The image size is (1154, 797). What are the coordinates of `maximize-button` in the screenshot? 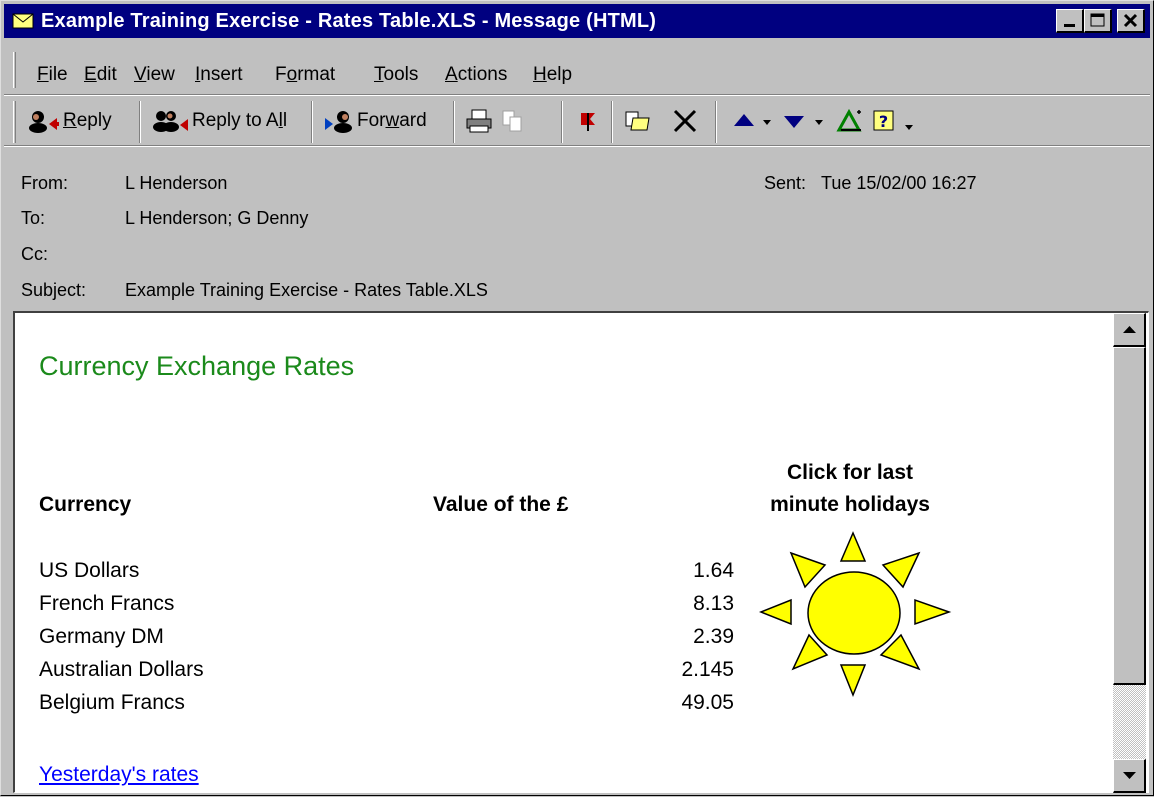 It's located at (1098, 21).